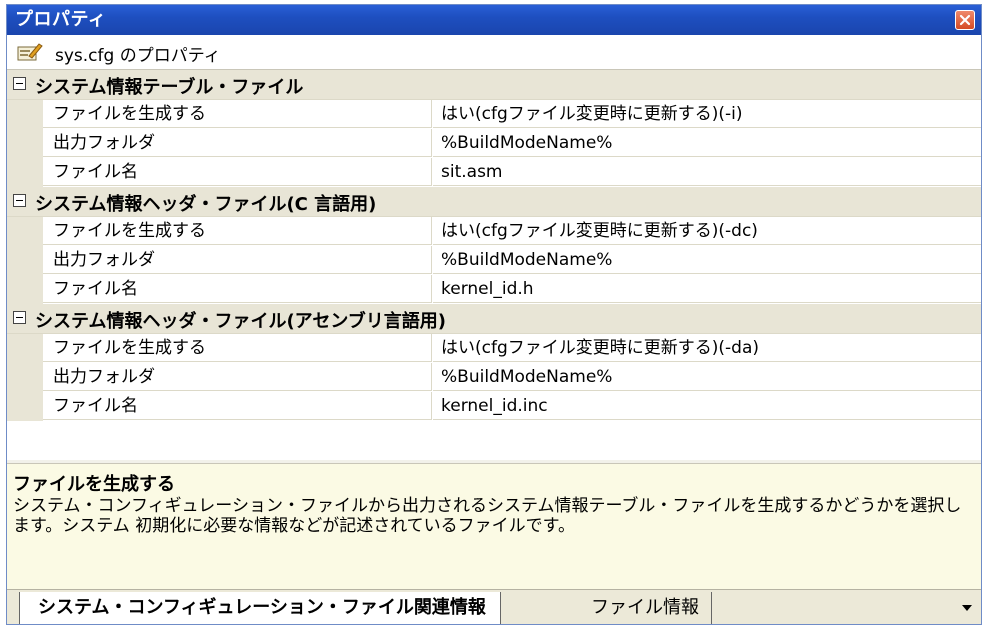 The width and height of the screenshot is (987, 628). What do you see at coordinates (94, 484) in the screenshot?
I see `description-title: ファイルを生成する` at bounding box center [94, 484].